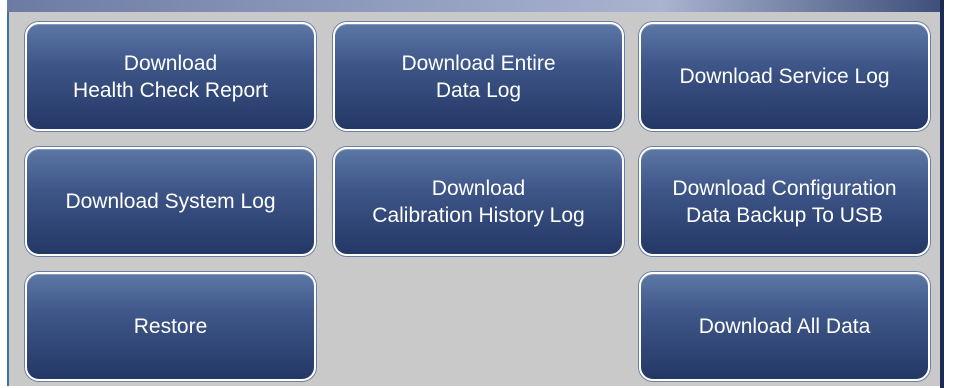 This screenshot has height=388, width=956. What do you see at coordinates (170, 76) in the screenshot?
I see `download-health-check-report-button: Download Health Check Report` at bounding box center [170, 76].